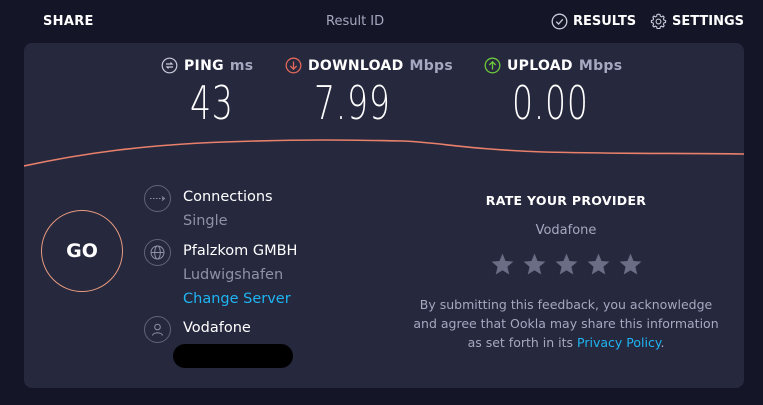  Describe the element at coordinates (212, 103) in the screenshot. I see `ping-value: 43` at that location.